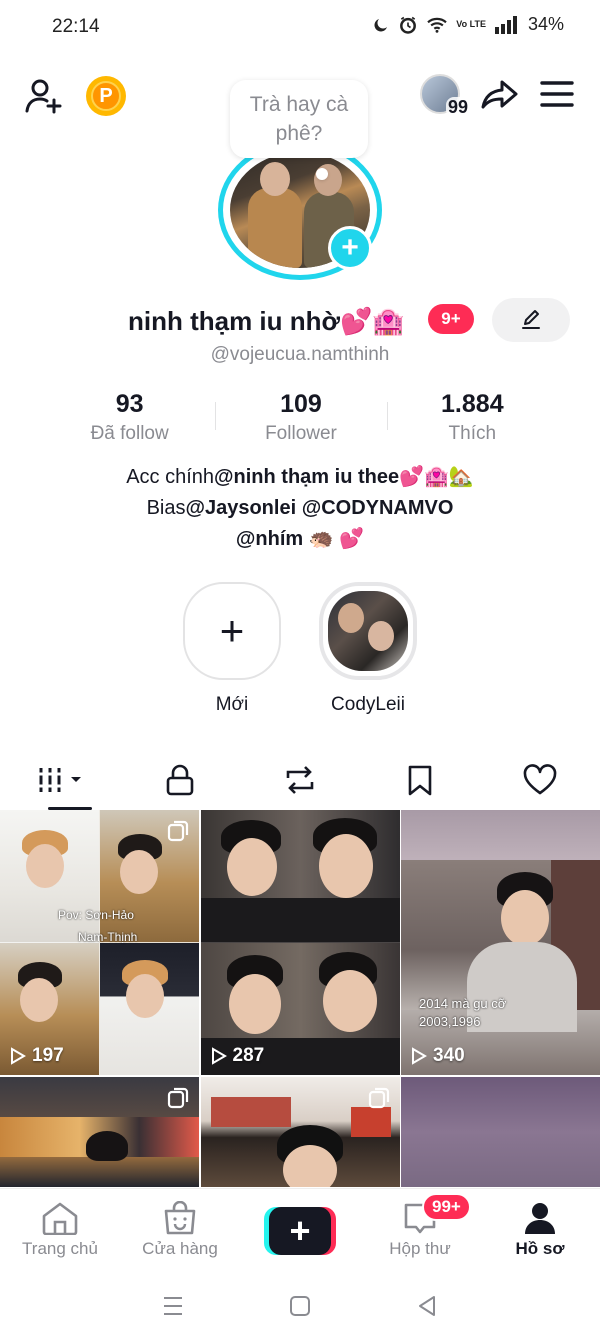 The width and height of the screenshot is (600, 1343). I want to click on video-thumbnail: Pov: Sơn-Hảo Nam-Thịnh 197, so click(99, 942).